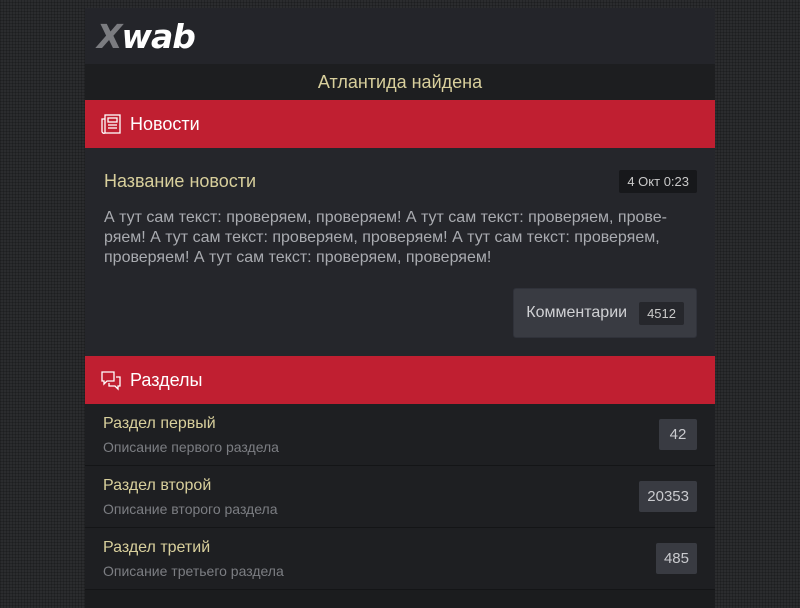  Describe the element at coordinates (678, 434) in the screenshot. I see `section-count-badge: 42` at that location.